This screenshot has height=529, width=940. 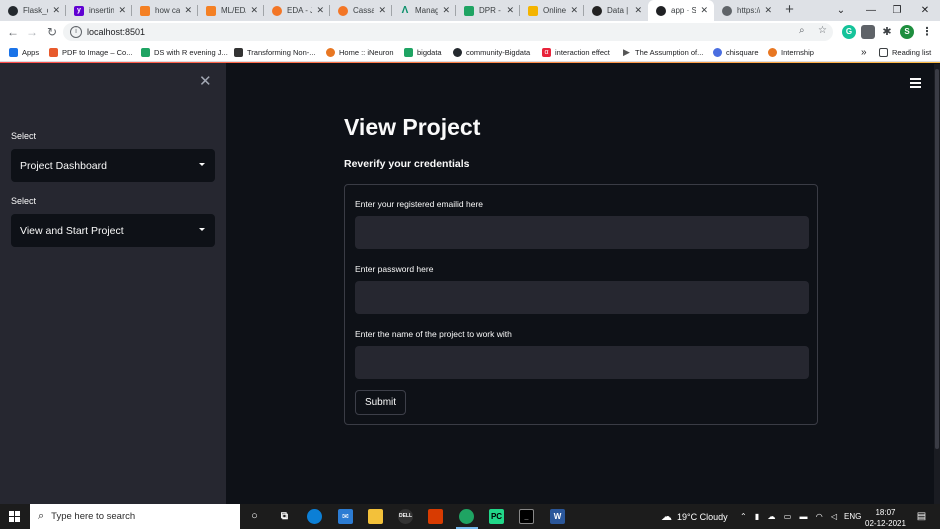 I want to click on bookmark-item: Apps, so click(x=24, y=52).